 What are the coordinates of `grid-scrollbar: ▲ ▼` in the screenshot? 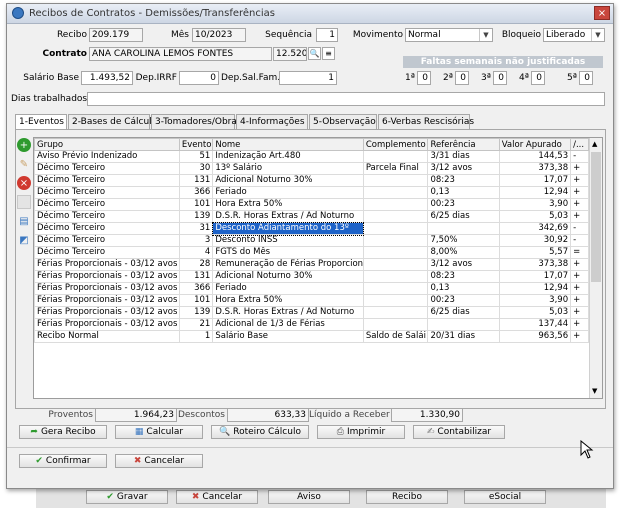 It's located at (595, 268).